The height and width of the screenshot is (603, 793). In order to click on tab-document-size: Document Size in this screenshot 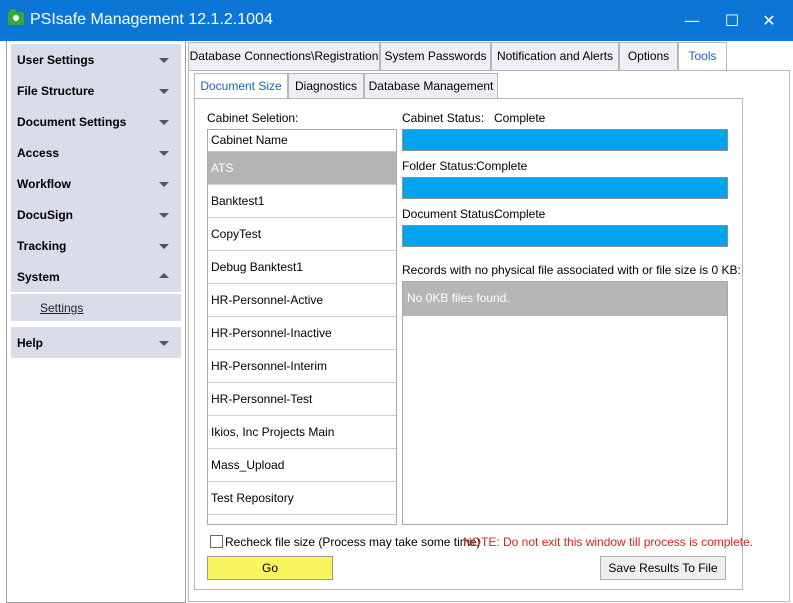, I will do `click(241, 87)`.